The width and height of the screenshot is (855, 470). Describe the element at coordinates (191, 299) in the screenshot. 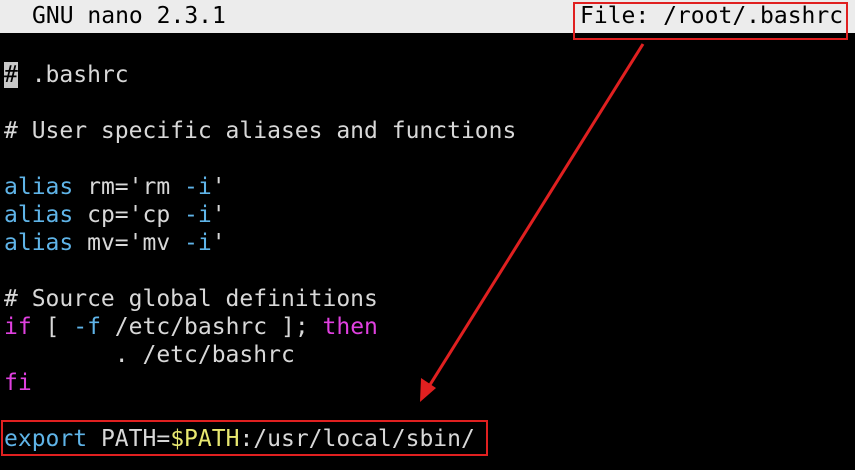

I see `source-comment-line: # Source global definitions` at that location.